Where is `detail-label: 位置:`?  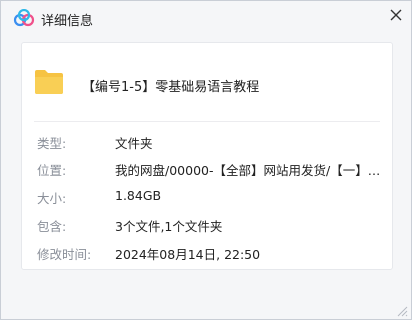 detail-label: 位置: is located at coordinates (52, 170).